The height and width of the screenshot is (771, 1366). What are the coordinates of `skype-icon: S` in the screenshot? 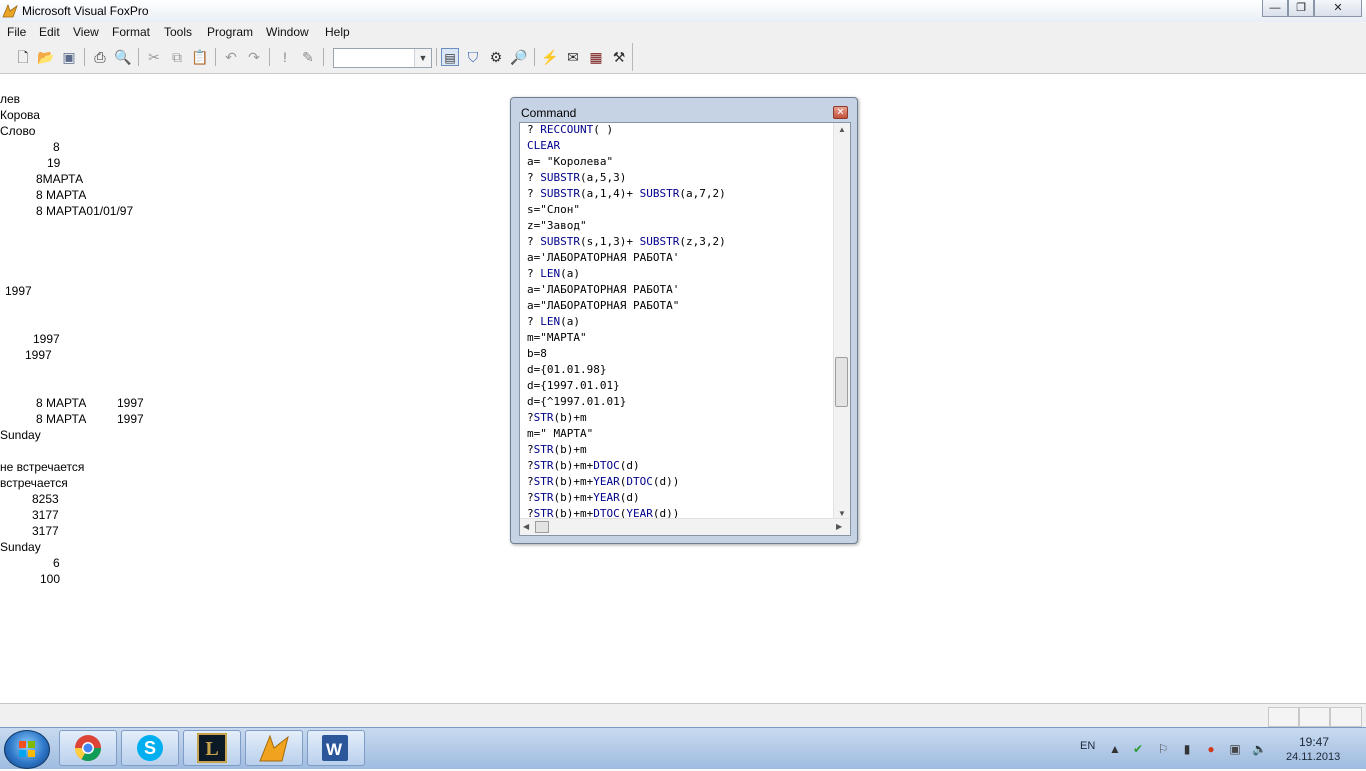 It's located at (150, 748).